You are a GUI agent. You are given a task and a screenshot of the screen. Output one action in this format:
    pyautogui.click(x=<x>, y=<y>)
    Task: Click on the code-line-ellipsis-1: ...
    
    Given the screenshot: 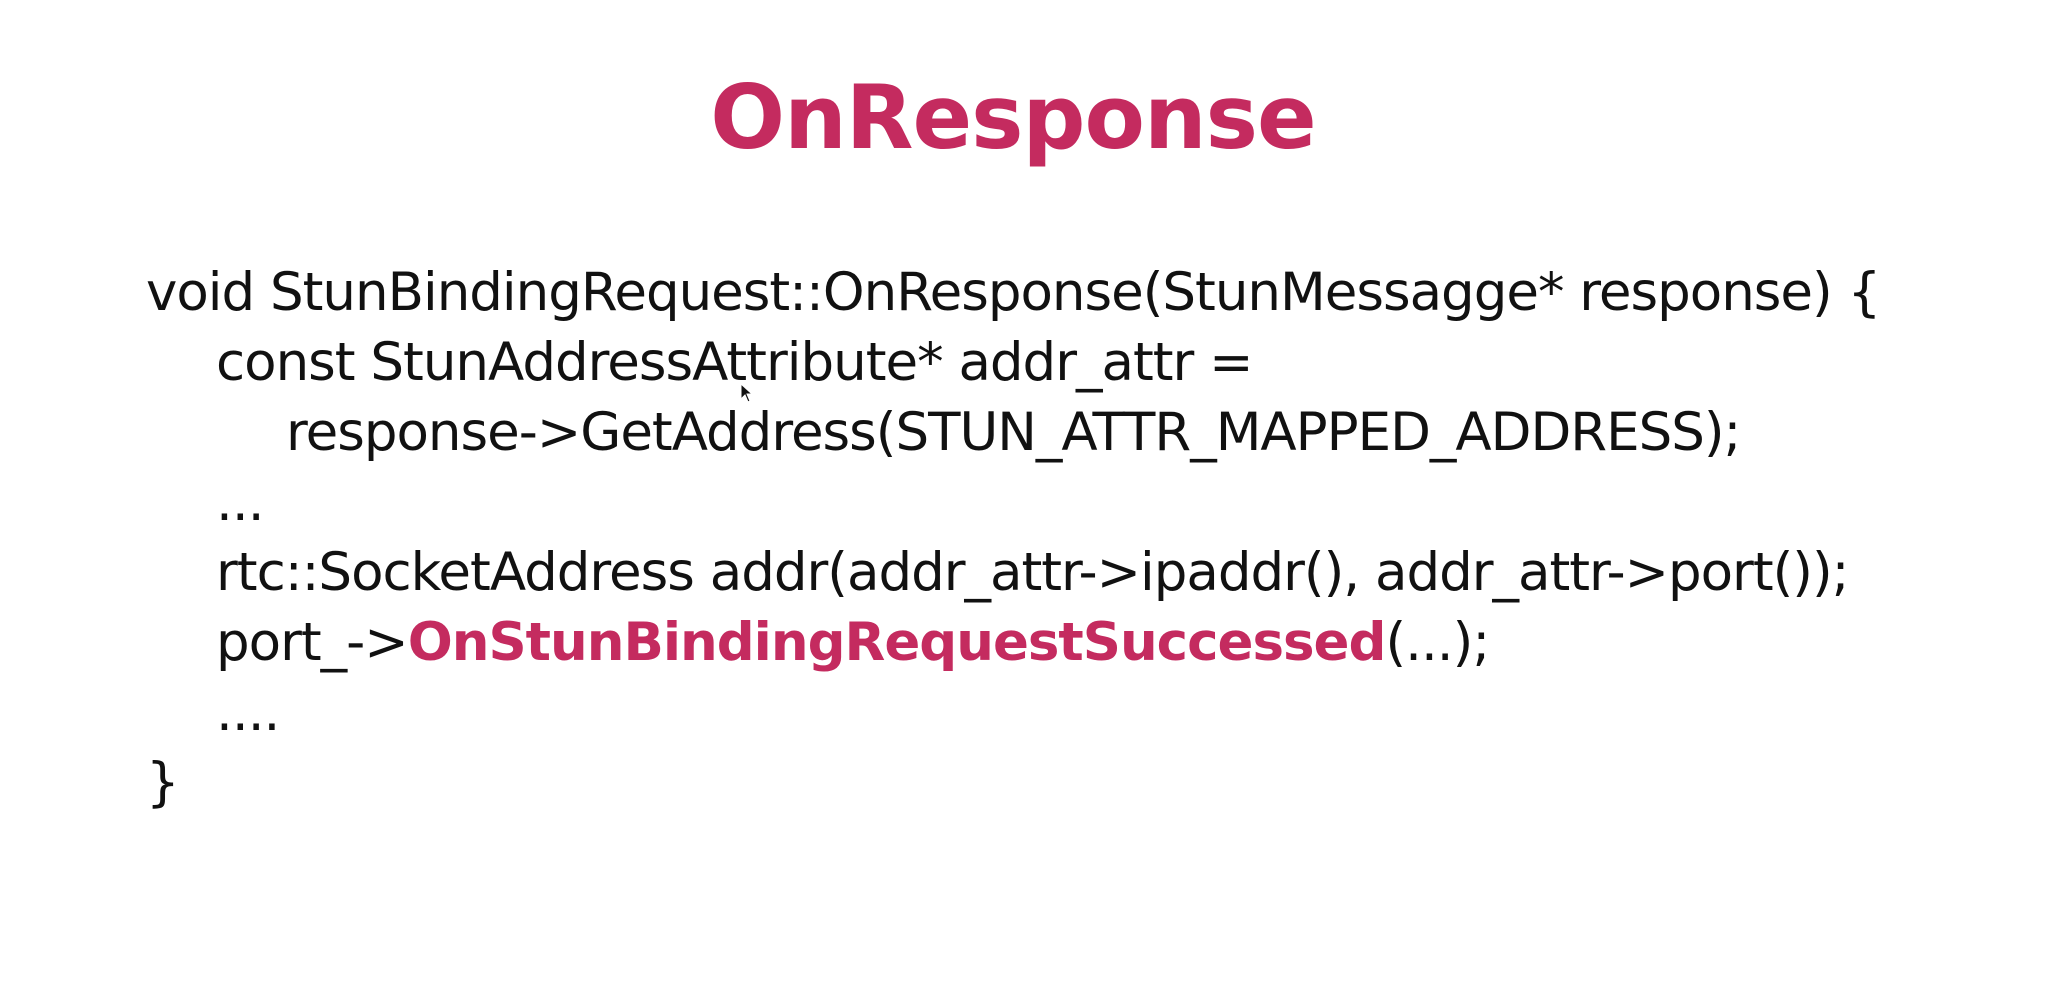 What is the action you would take?
    pyautogui.click(x=240, y=502)
    